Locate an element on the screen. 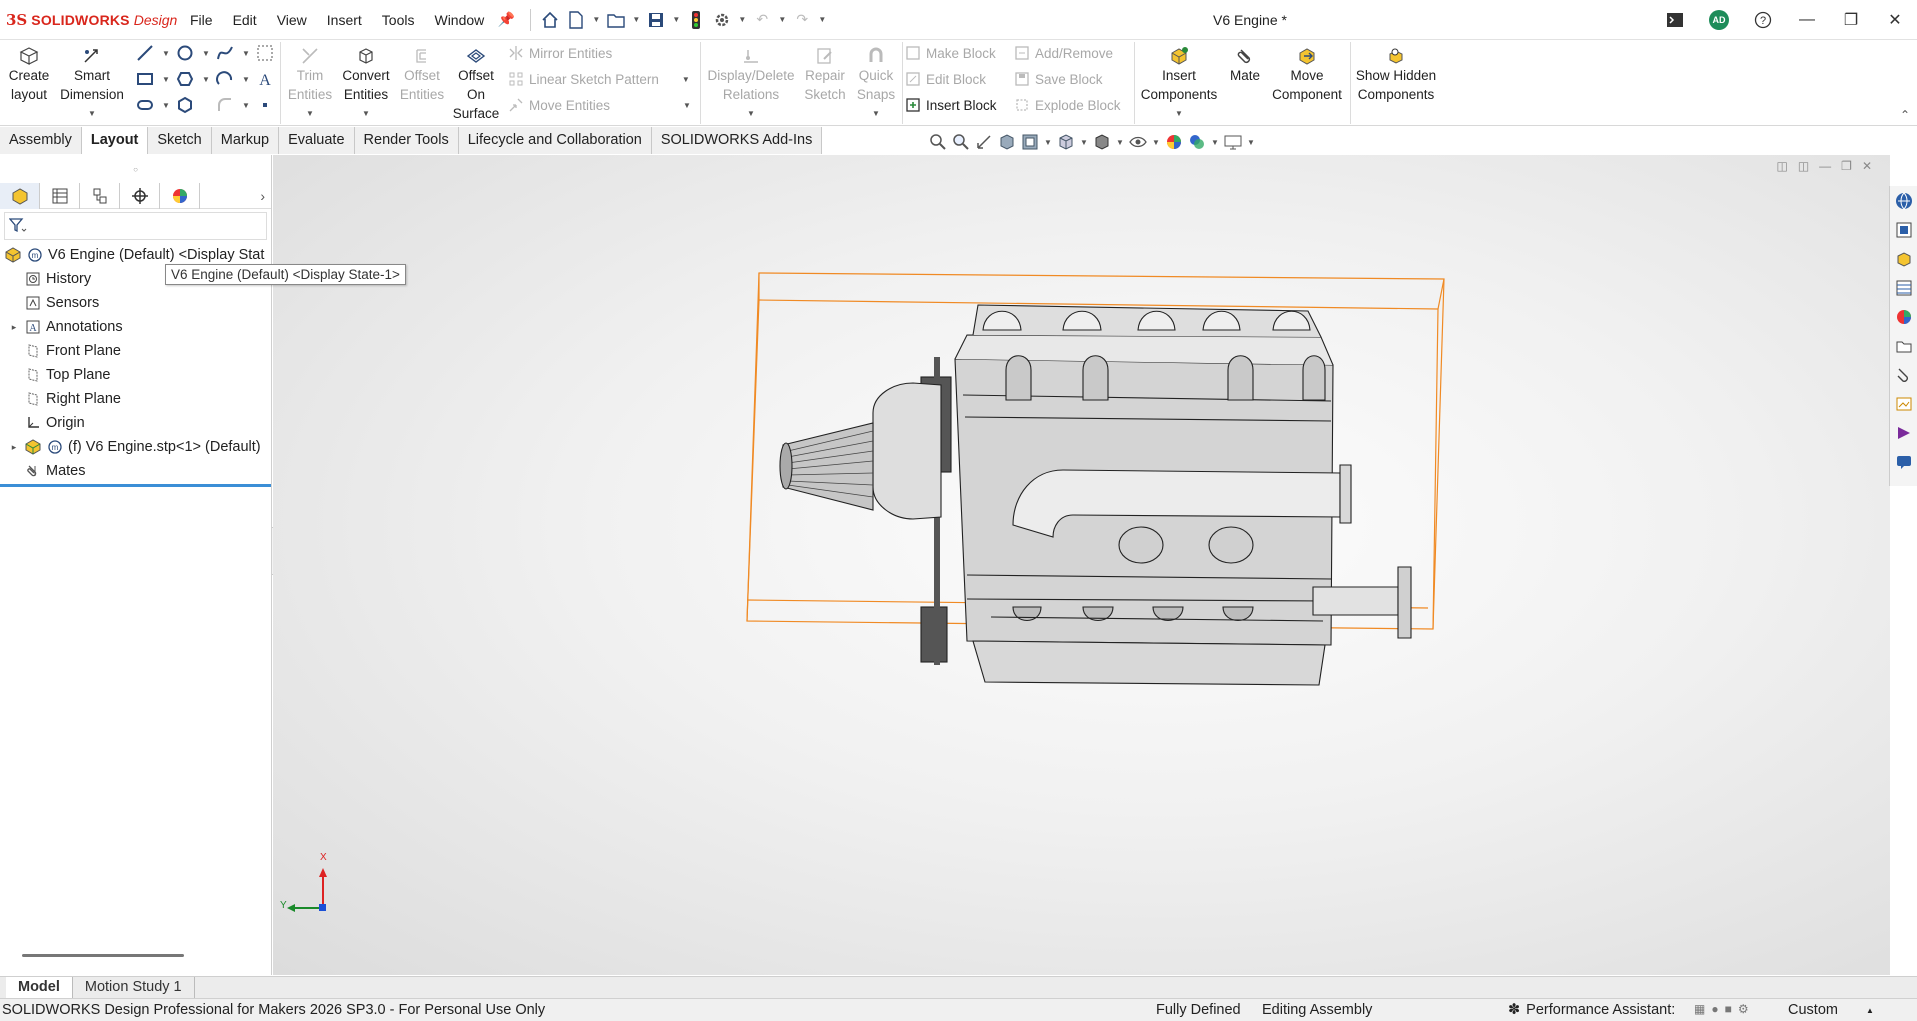 This screenshot has height=1021, width=1917. design-library-icon is located at coordinates (1904, 230).